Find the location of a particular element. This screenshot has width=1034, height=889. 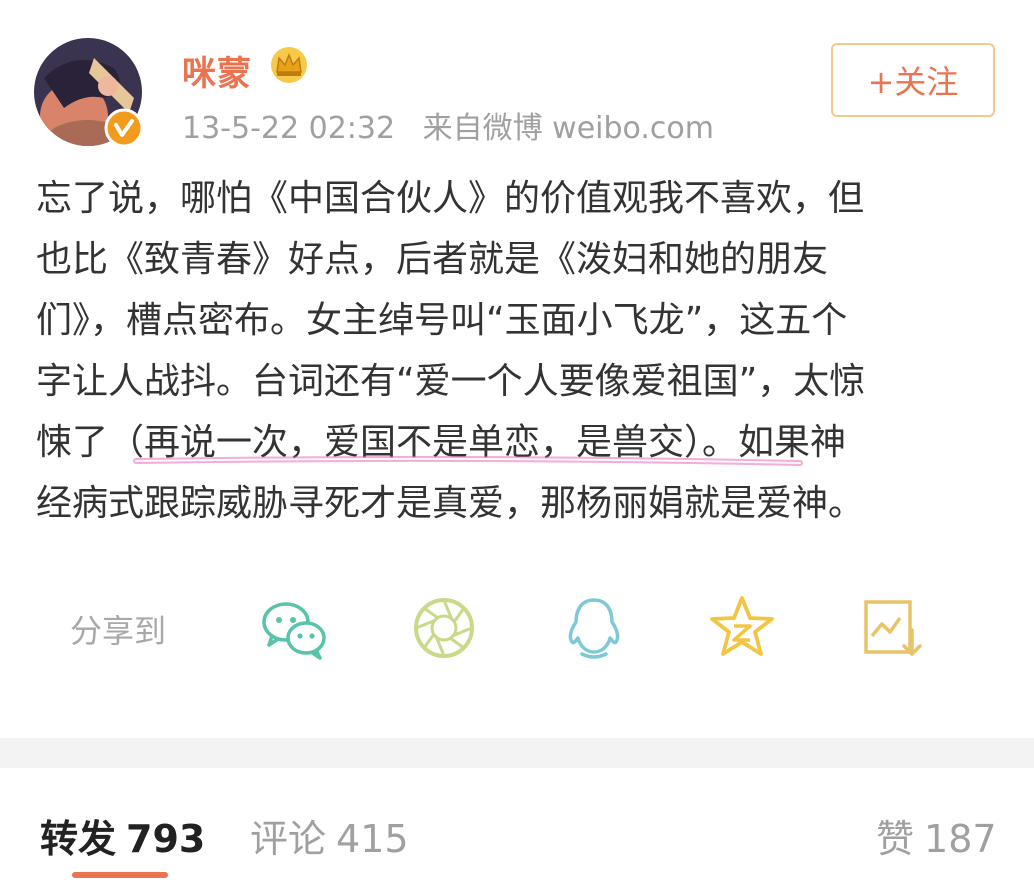

tab-like: 赞 187 is located at coordinates (936, 835).